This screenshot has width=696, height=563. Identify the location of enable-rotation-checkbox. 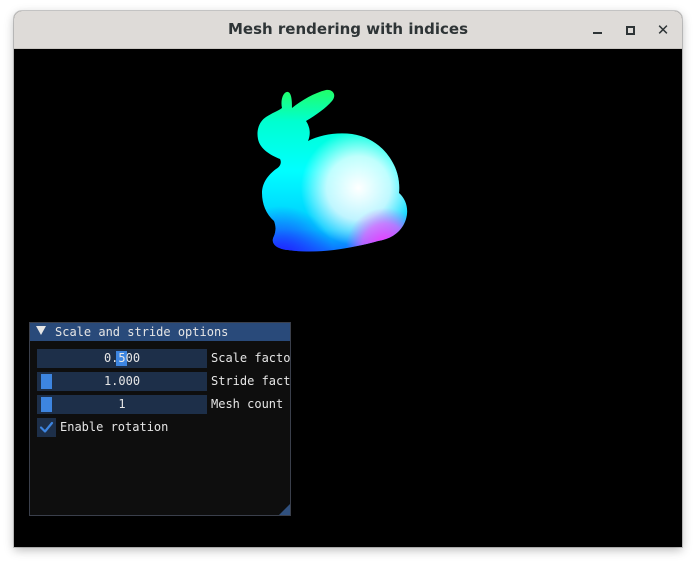
(46, 427).